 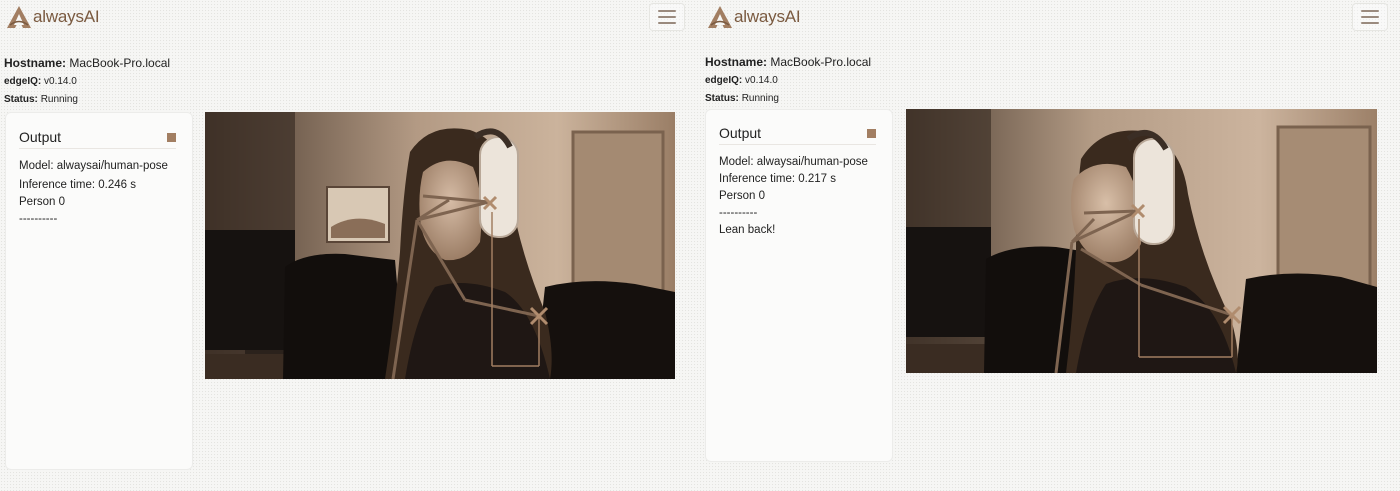 What do you see at coordinates (747, 230) in the screenshot?
I see `output-line-feedback: Lean back!` at bounding box center [747, 230].